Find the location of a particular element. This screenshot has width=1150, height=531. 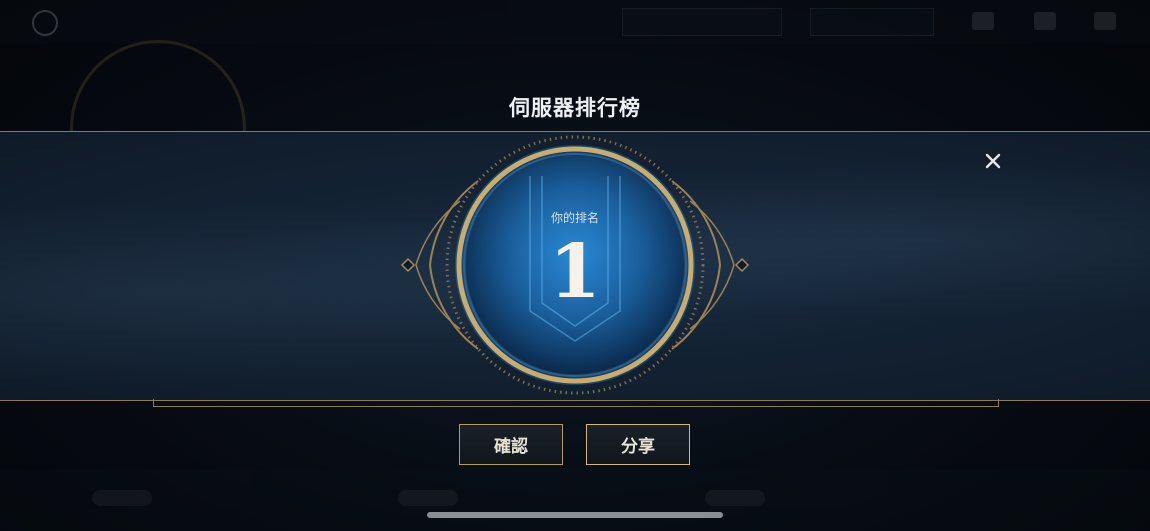

share-button: 分享 is located at coordinates (638, 444).